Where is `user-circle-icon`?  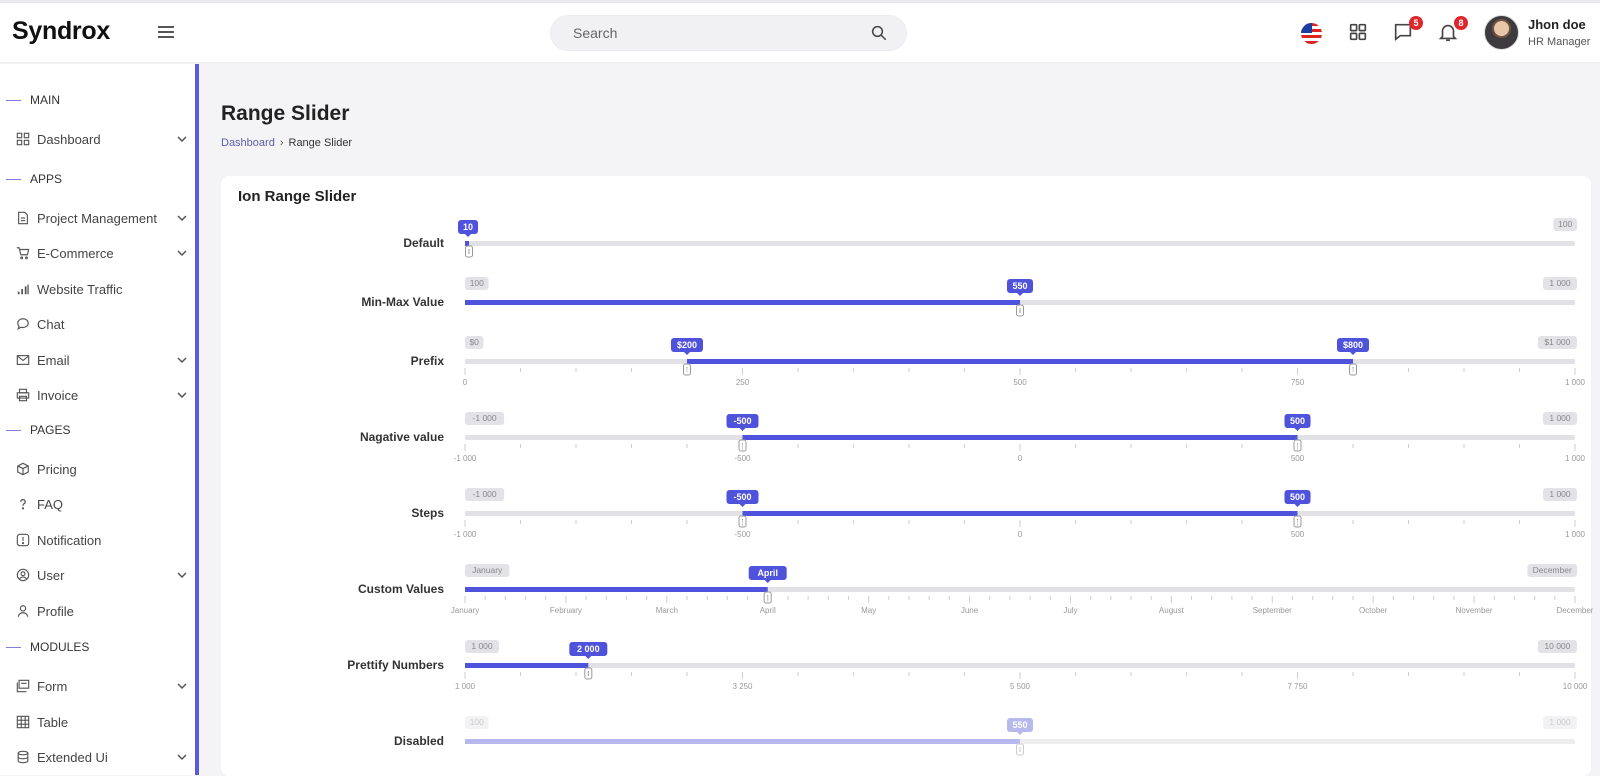 user-circle-icon is located at coordinates (23, 575).